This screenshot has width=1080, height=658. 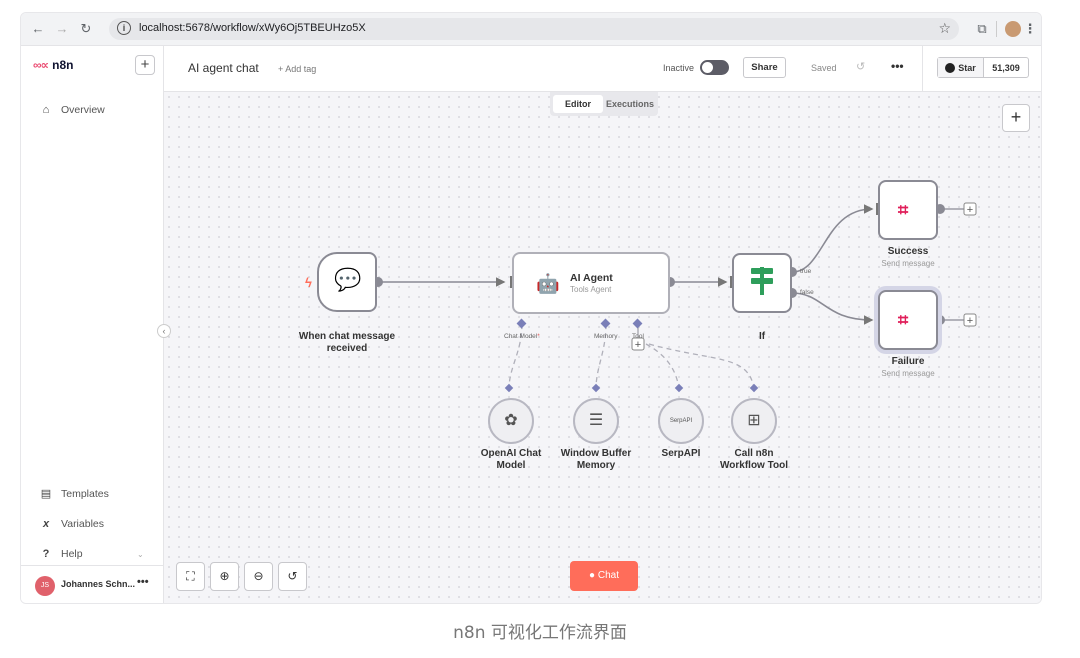 I want to click on node-openai-chat-model: ✿, so click(x=511, y=421).